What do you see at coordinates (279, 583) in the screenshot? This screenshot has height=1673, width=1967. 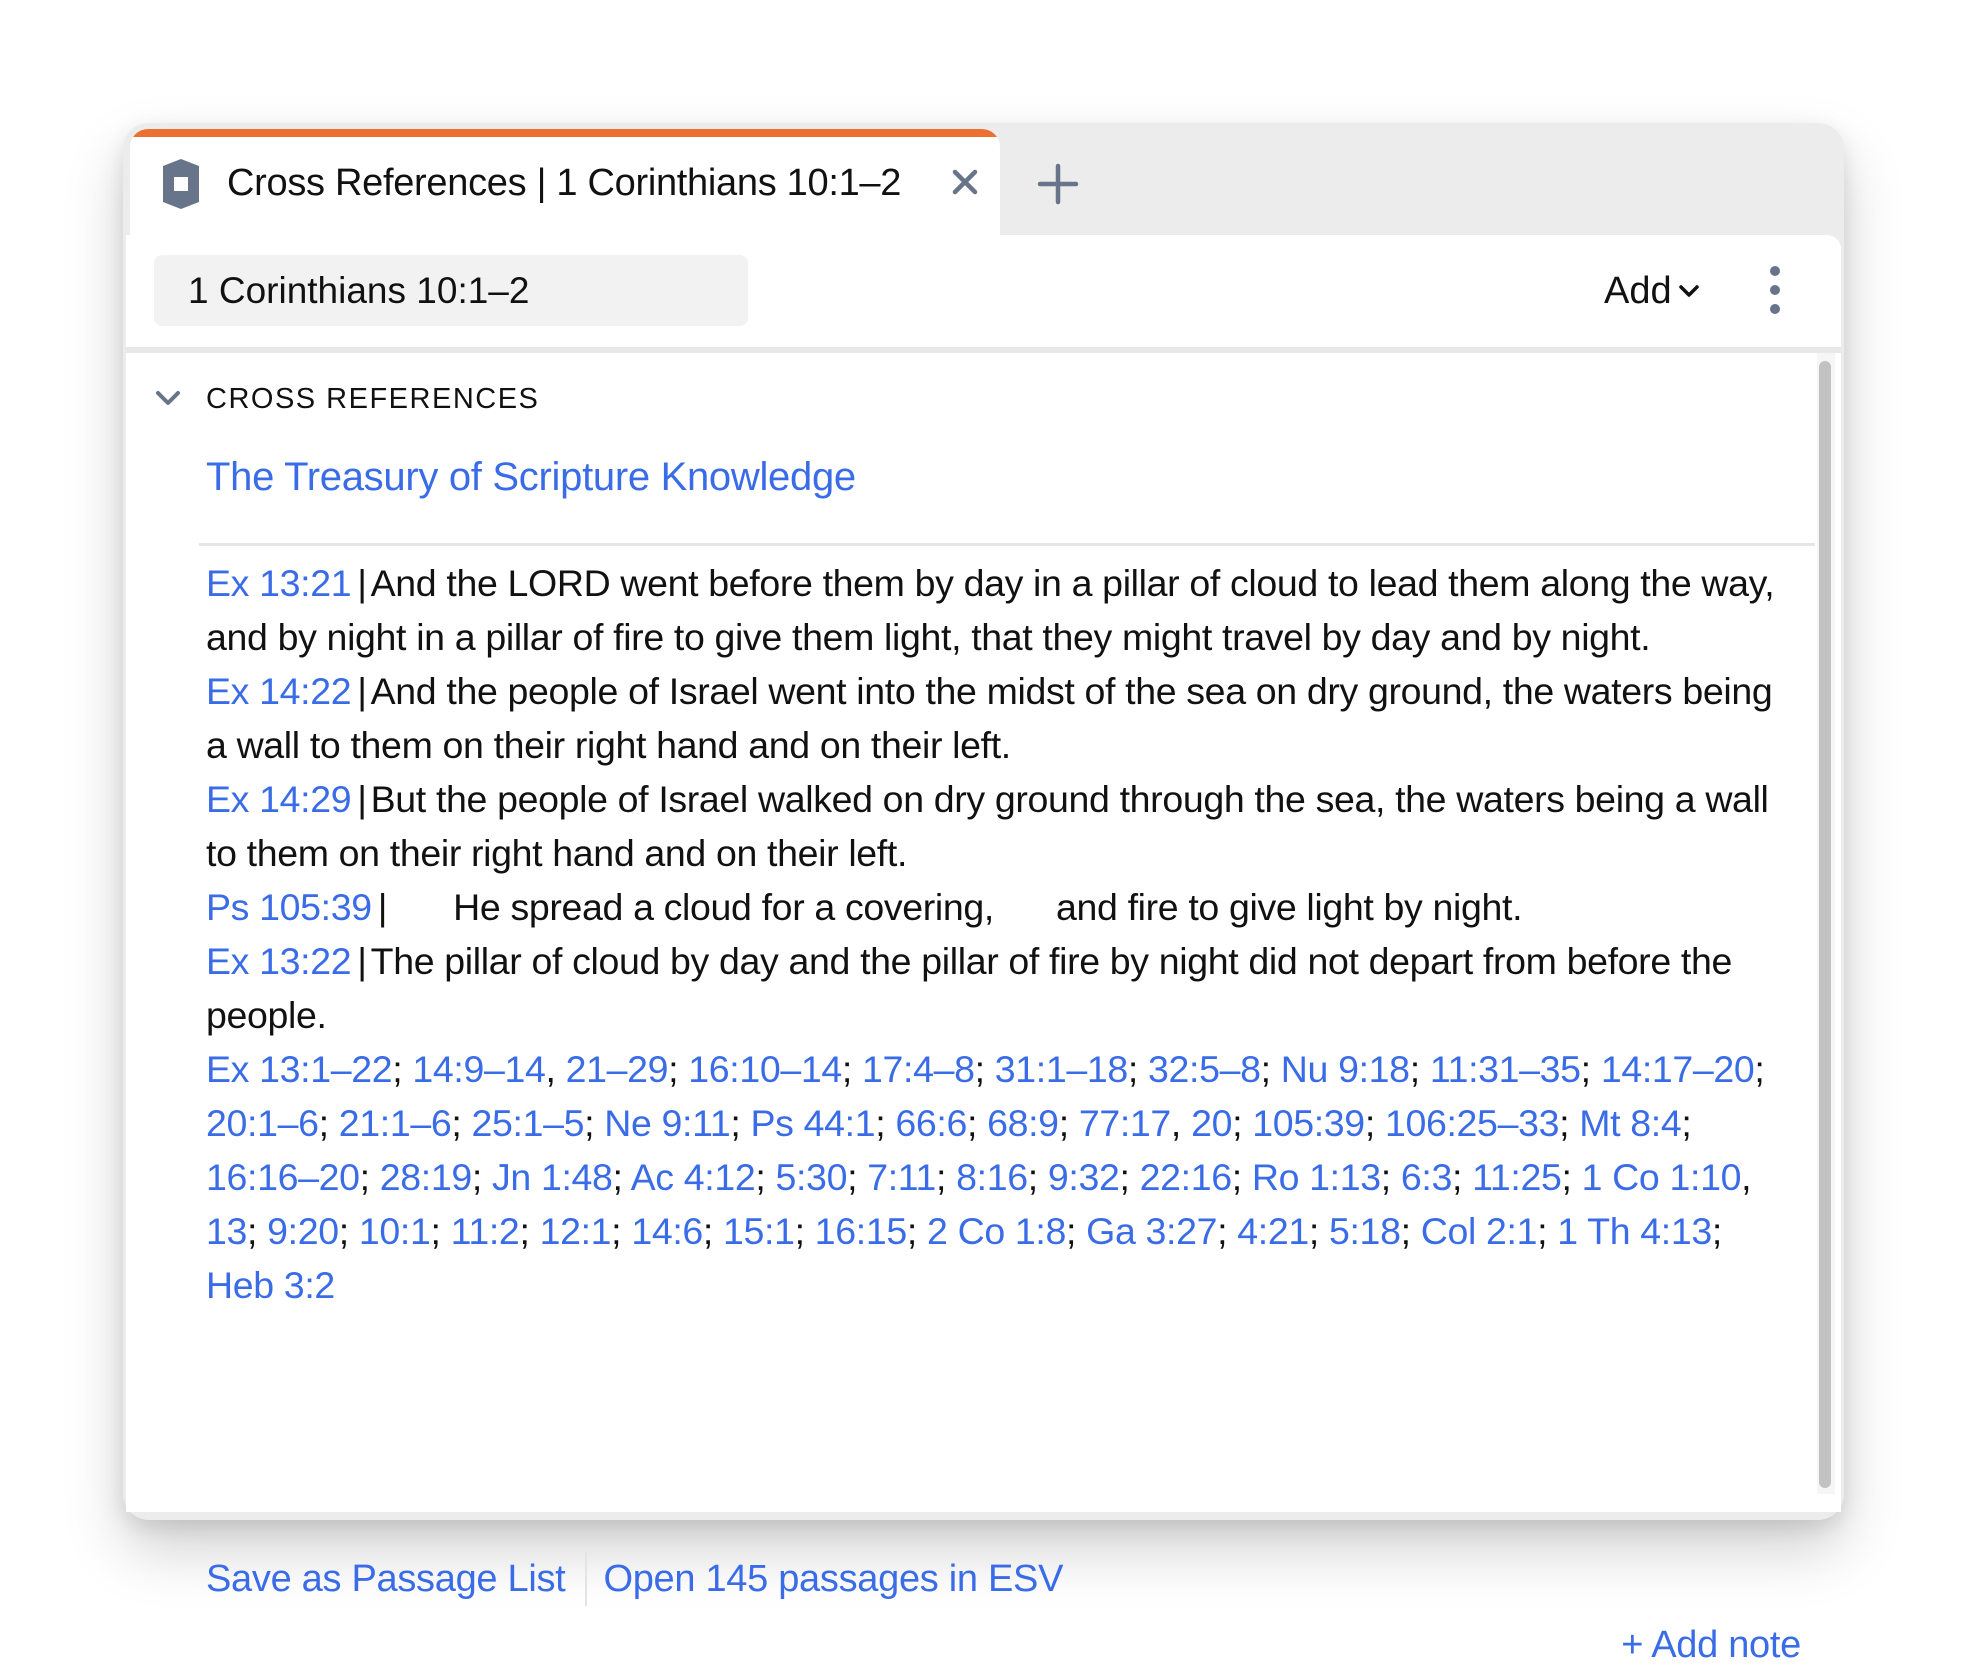 I see `verse-ref-link: Ex 13:21` at bounding box center [279, 583].